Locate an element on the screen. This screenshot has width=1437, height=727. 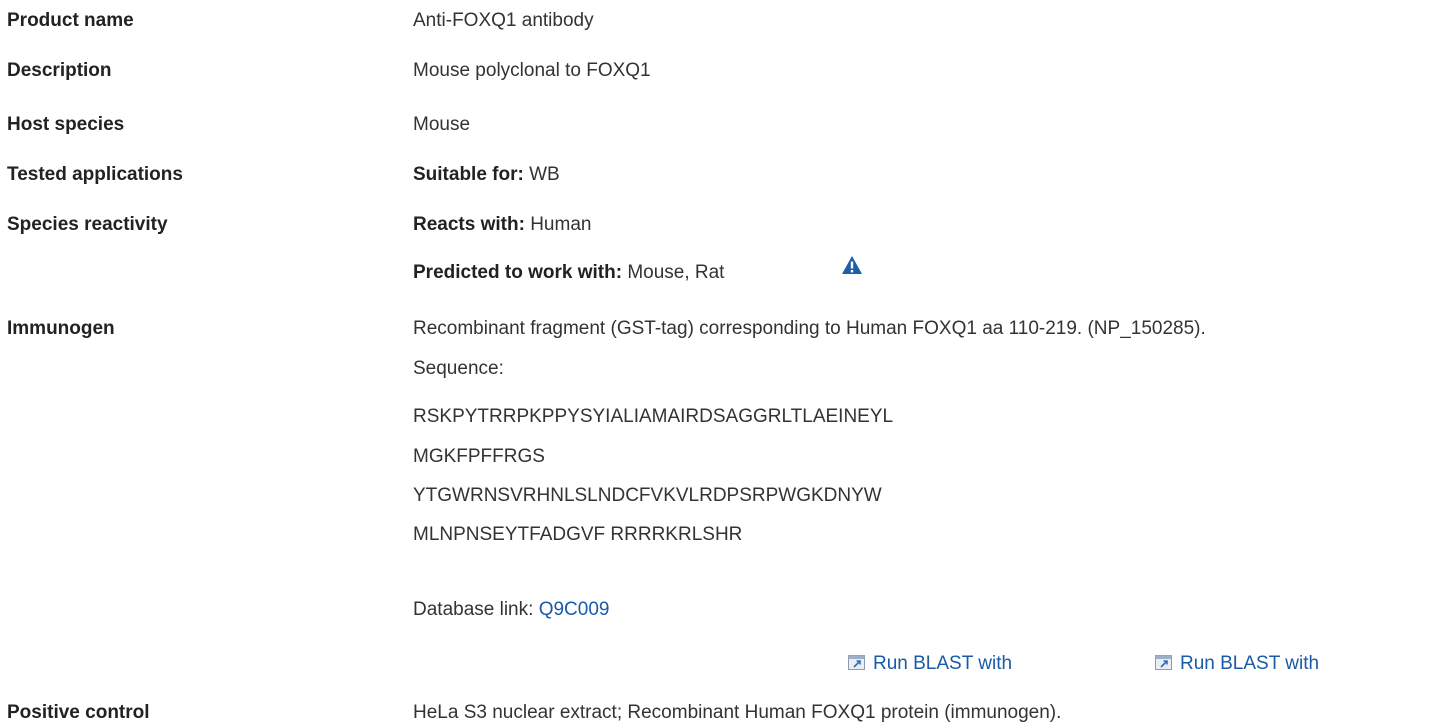
run-blast-link-1: Run BLAST with is located at coordinates (930, 664).